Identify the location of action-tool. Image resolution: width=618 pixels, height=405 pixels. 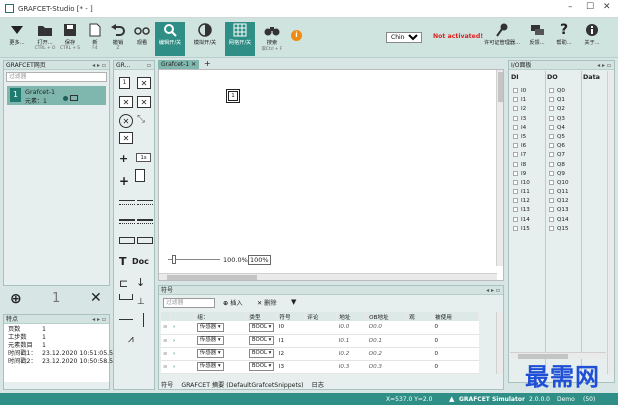
(127, 240).